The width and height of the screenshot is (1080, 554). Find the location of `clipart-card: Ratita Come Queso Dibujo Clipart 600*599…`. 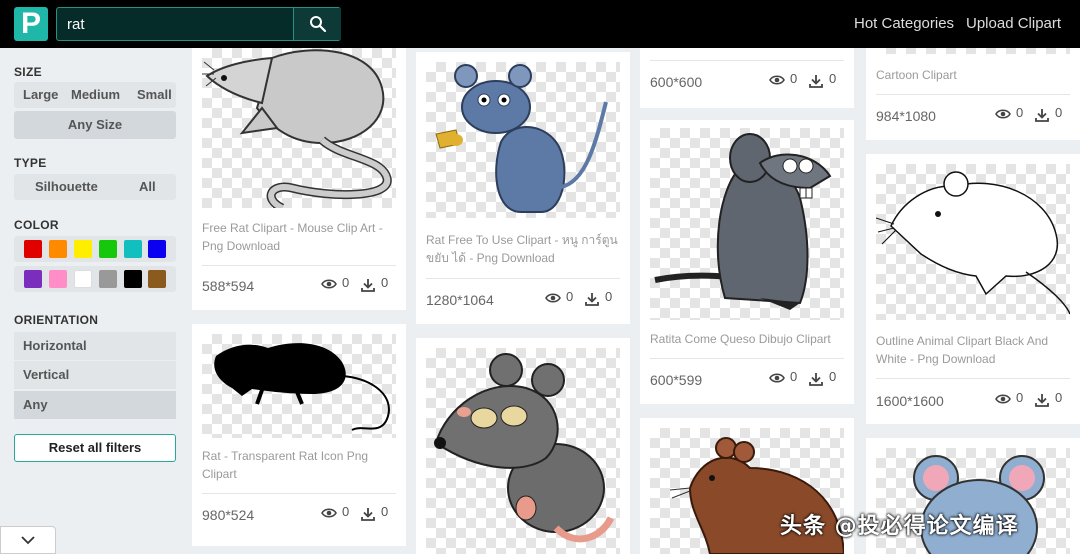

clipart-card: Ratita Come Queso Dibujo Clipart 600*599… is located at coordinates (747, 262).